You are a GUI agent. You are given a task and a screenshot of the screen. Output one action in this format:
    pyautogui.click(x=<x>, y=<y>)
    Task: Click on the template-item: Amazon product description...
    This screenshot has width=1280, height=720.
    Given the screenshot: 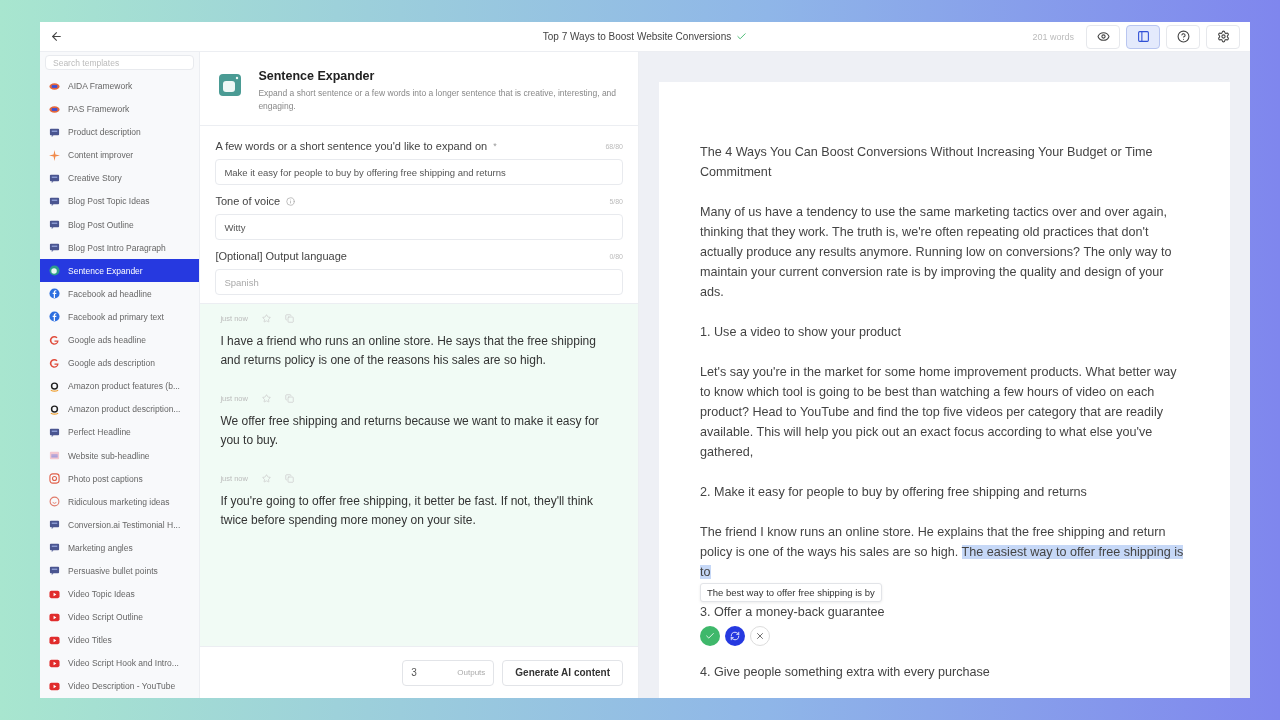 What is the action you would take?
    pyautogui.click(x=120, y=409)
    